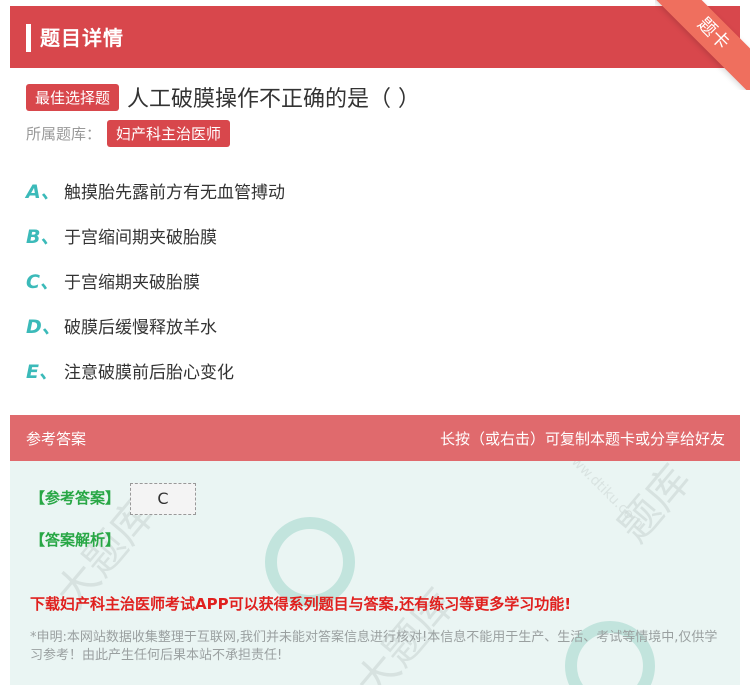 Image resolution: width=750 pixels, height=685 pixels. What do you see at coordinates (64, 133) in the screenshot?
I see `bank-label: 所属题库：` at bounding box center [64, 133].